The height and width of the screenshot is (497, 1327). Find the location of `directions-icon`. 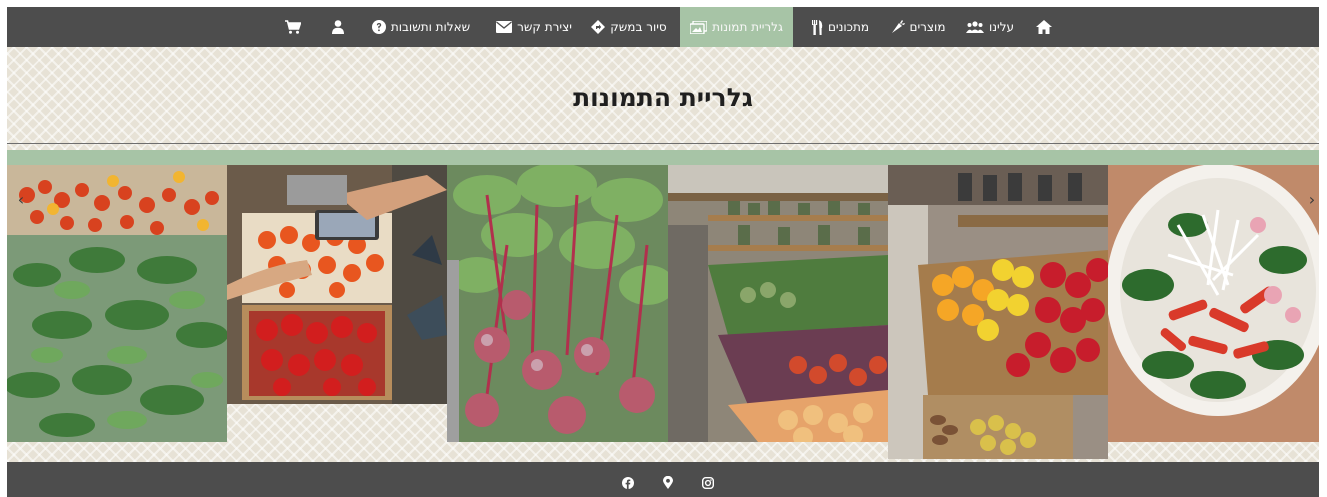

directions-icon is located at coordinates (598, 27).